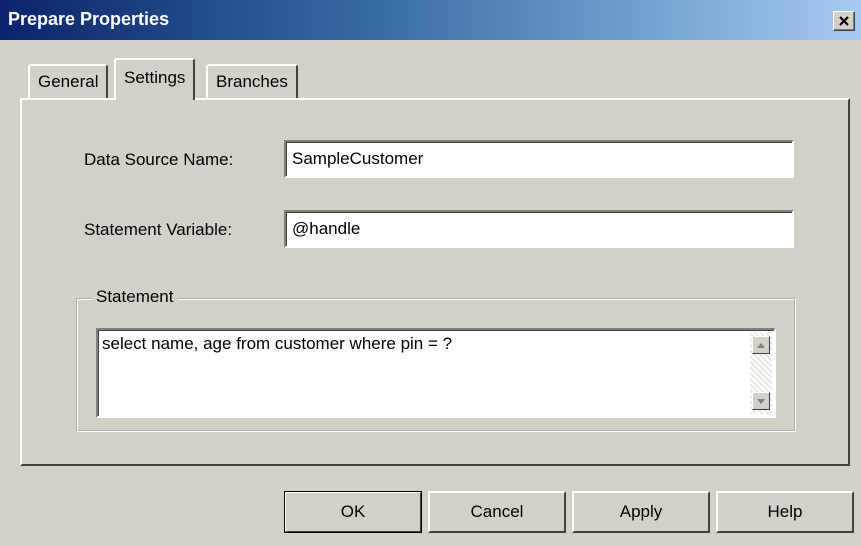 The height and width of the screenshot is (546, 861). I want to click on tab-label: Settings, so click(155, 77).